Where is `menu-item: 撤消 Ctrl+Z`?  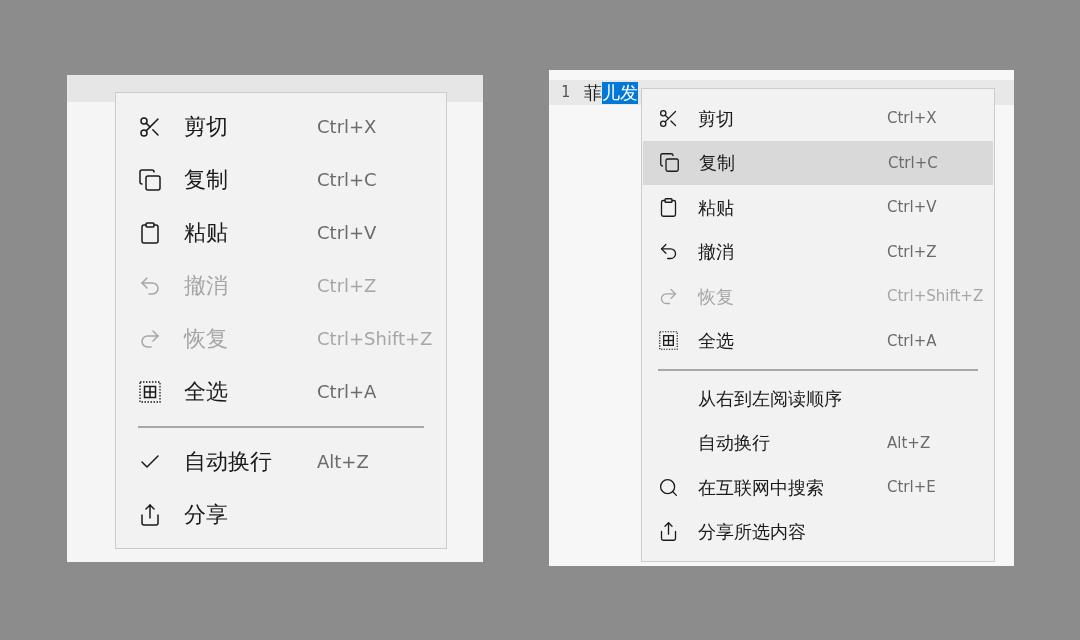 menu-item: 撤消 Ctrl+Z is located at coordinates (818, 251).